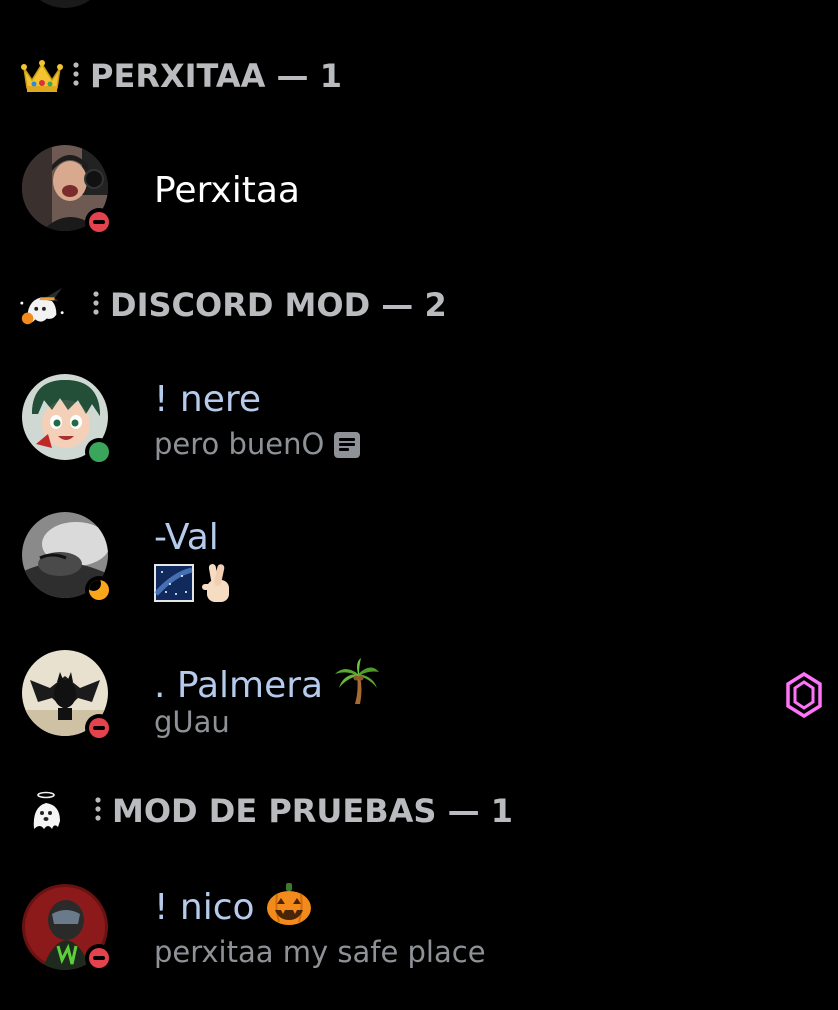 This screenshot has height=1010, width=838. What do you see at coordinates (419, 190) in the screenshot?
I see `member-row-perxitaa: Perxitaa` at bounding box center [419, 190].